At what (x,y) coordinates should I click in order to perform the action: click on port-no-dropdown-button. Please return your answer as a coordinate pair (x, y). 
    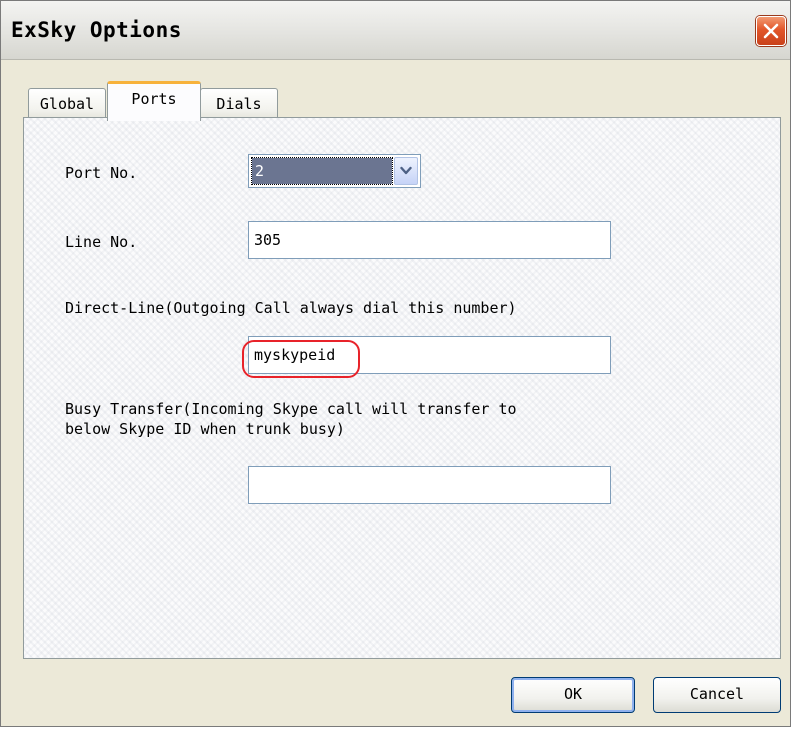
    Looking at the image, I should click on (406, 171).